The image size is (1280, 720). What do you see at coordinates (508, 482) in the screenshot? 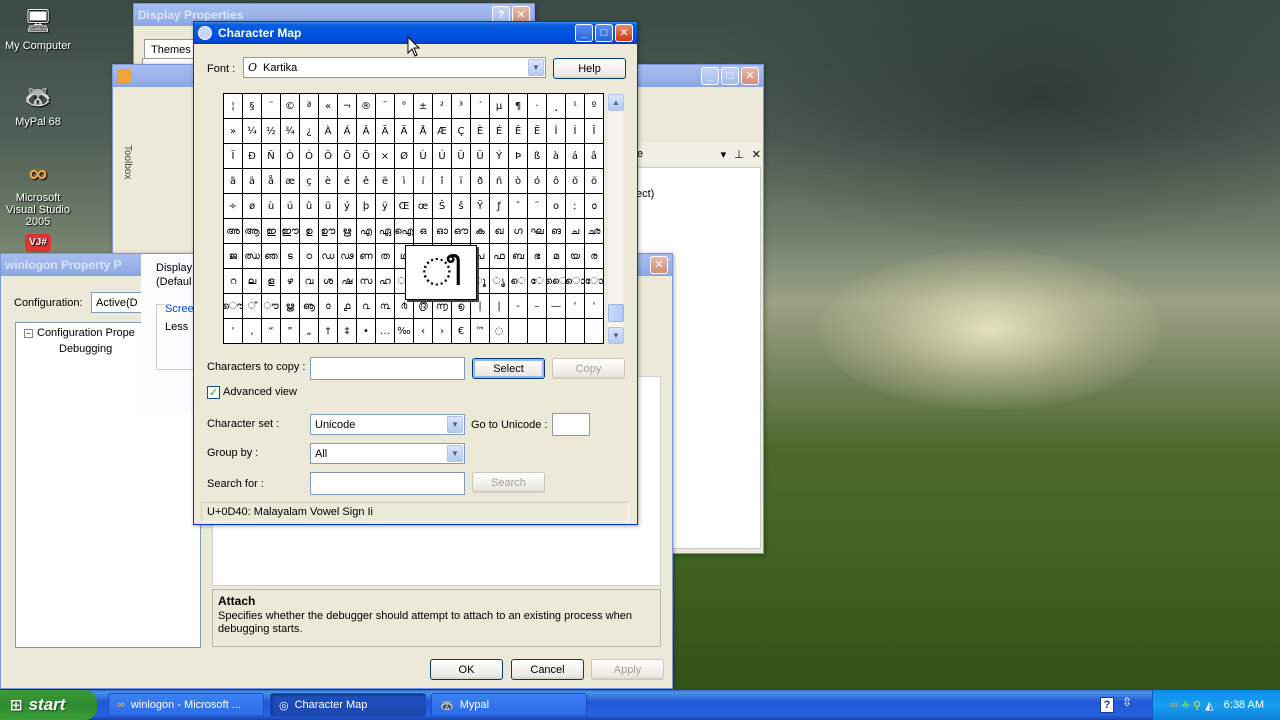
I see `search-button: Search` at bounding box center [508, 482].